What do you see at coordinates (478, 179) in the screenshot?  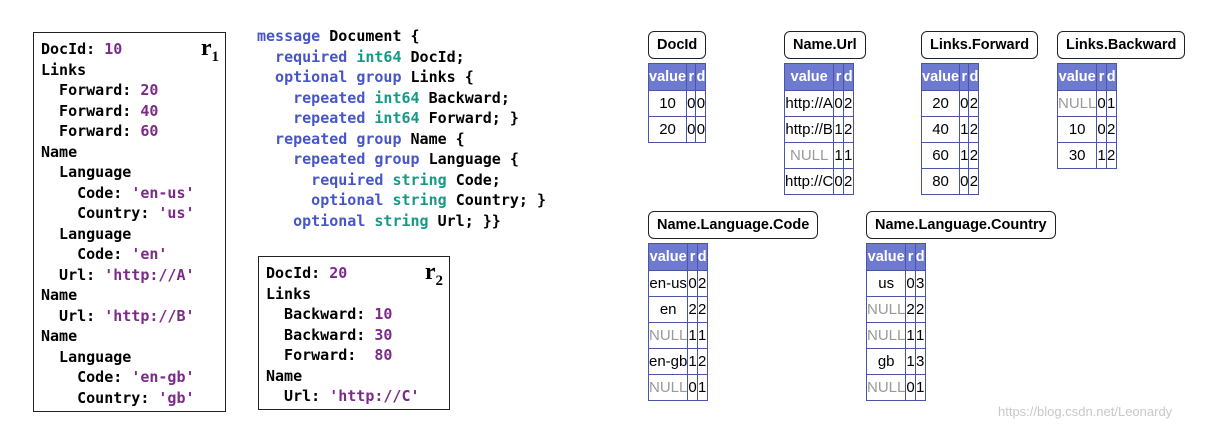 I see `field-name: Code;` at bounding box center [478, 179].